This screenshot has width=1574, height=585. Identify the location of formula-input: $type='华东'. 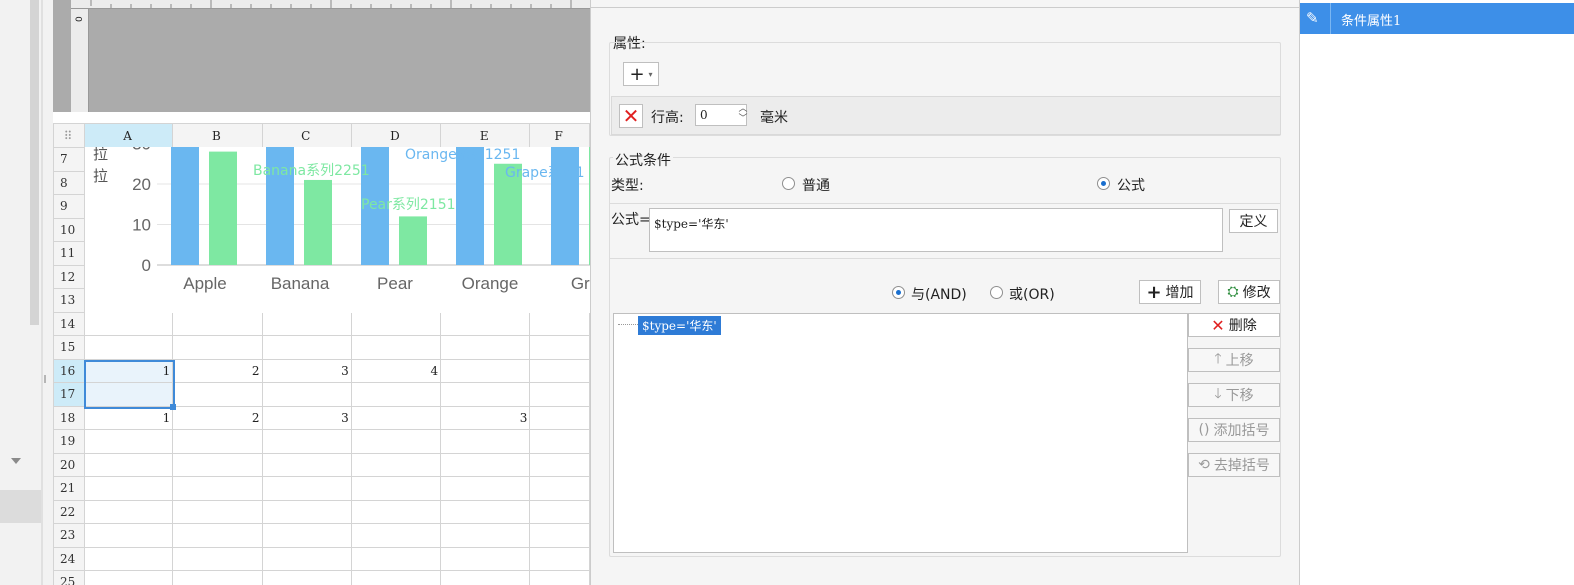
(936, 230).